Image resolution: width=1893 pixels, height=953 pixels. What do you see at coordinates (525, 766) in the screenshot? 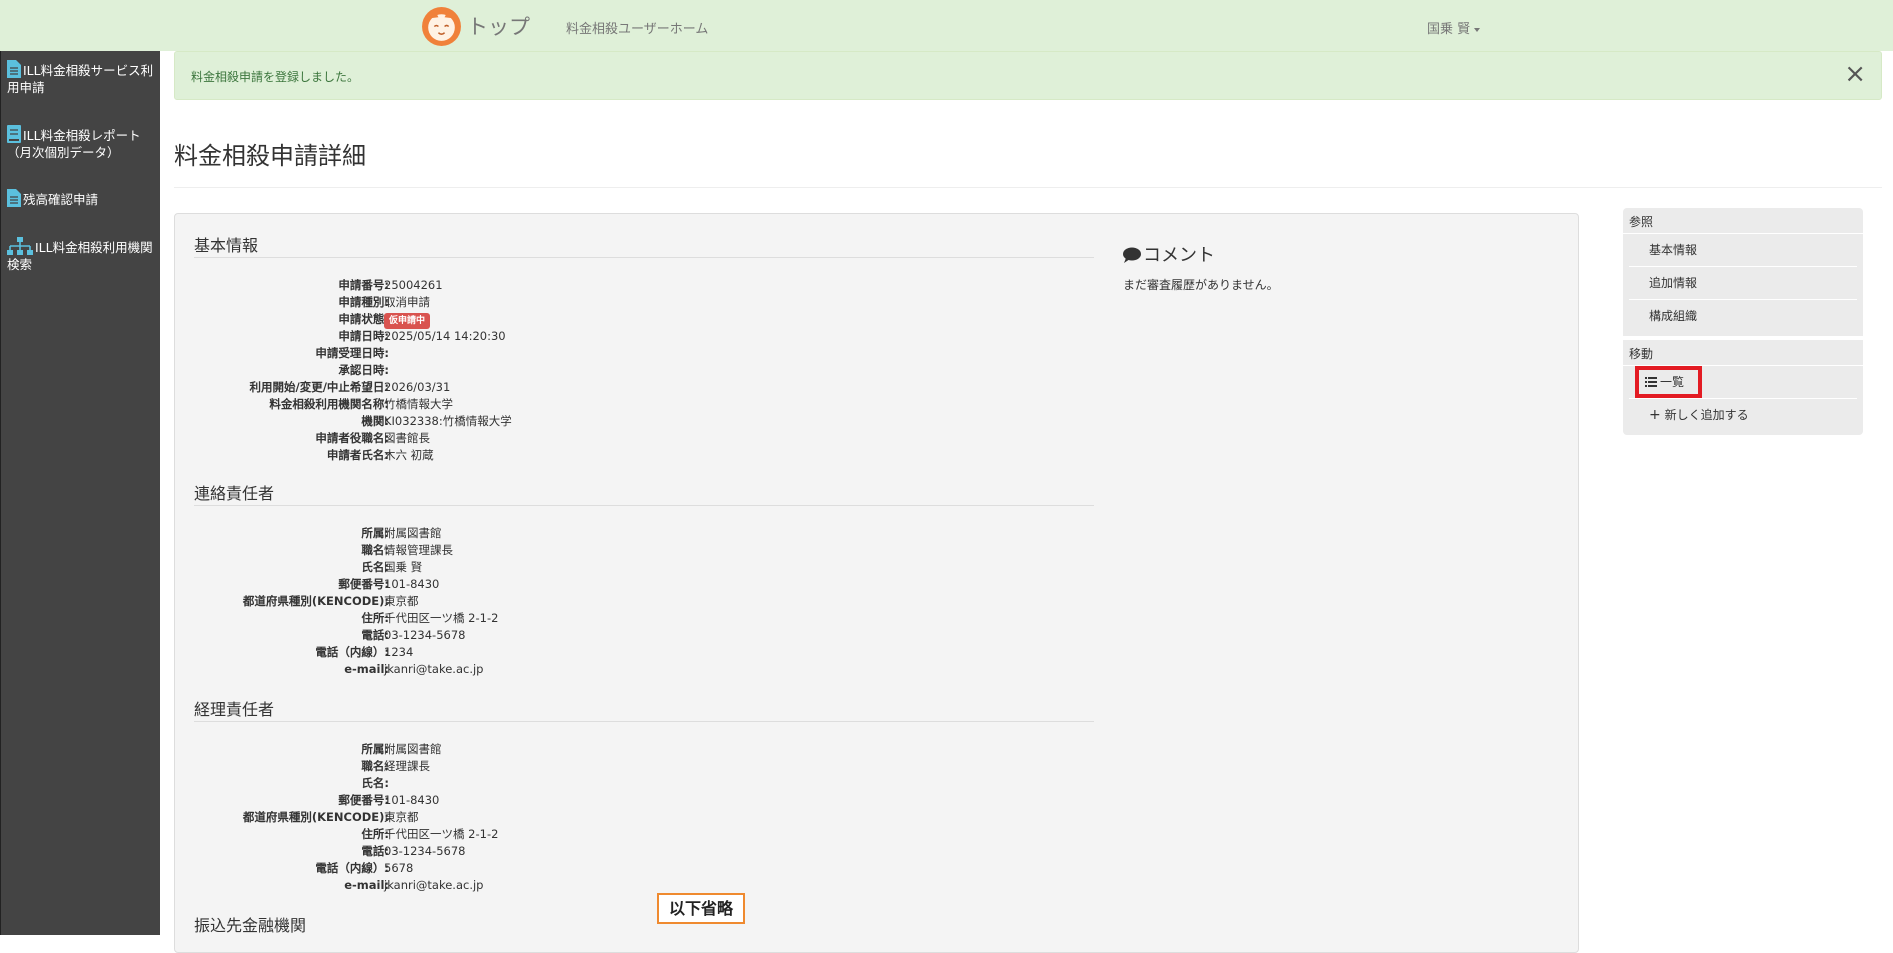
I see `field-row: 職名: 経理課長` at bounding box center [525, 766].